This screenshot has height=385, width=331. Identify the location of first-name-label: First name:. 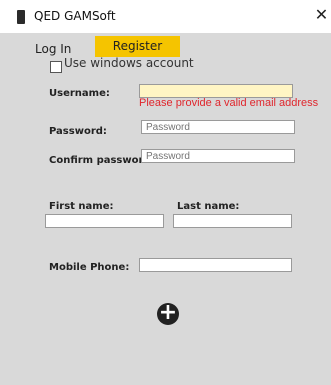
(81, 206).